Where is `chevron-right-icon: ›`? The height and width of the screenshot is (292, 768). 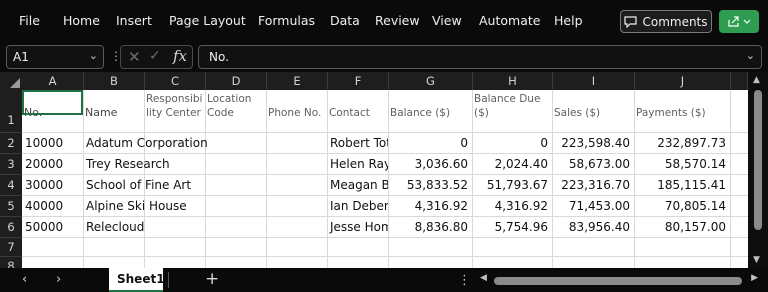 chevron-right-icon: › is located at coordinates (58, 279).